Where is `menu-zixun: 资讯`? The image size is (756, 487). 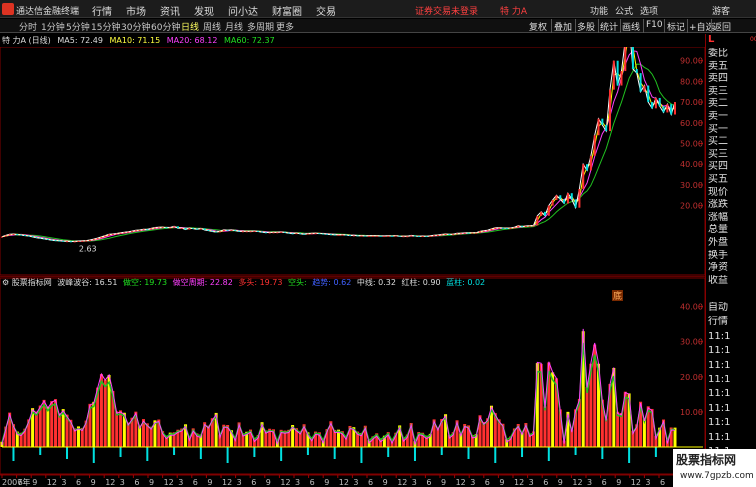 menu-zixun: 资讯 is located at coordinates (170, 10).